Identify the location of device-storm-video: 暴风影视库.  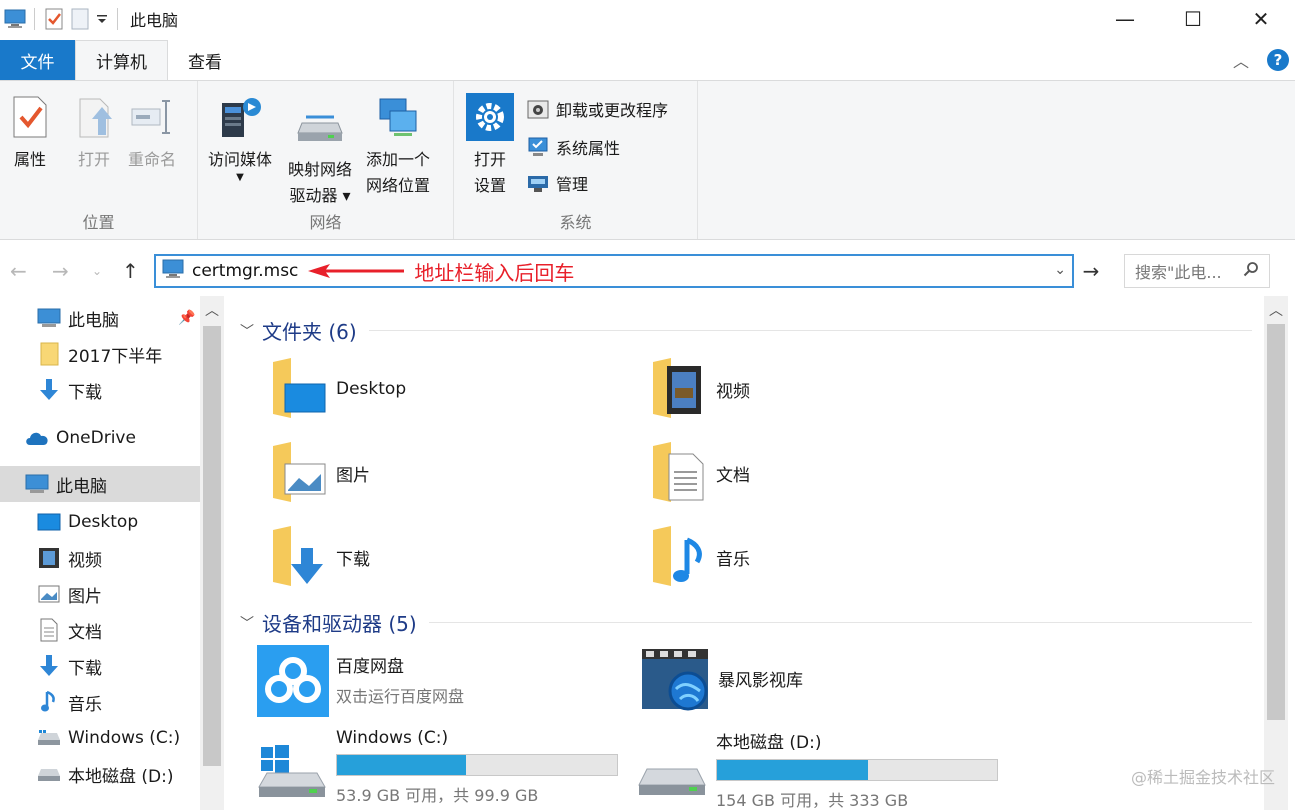
(720, 681).